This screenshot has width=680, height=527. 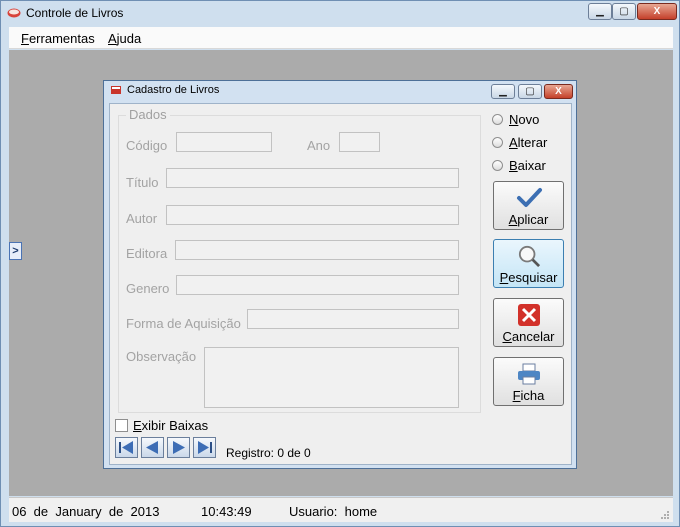 I want to click on ano-input, so click(x=359, y=142).